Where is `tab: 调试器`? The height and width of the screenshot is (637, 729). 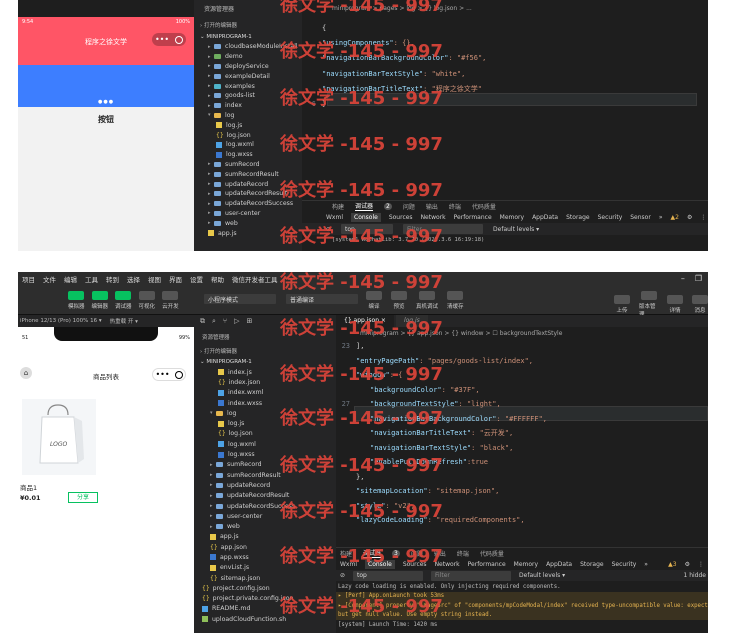 tab: 调试器 is located at coordinates (364, 206).